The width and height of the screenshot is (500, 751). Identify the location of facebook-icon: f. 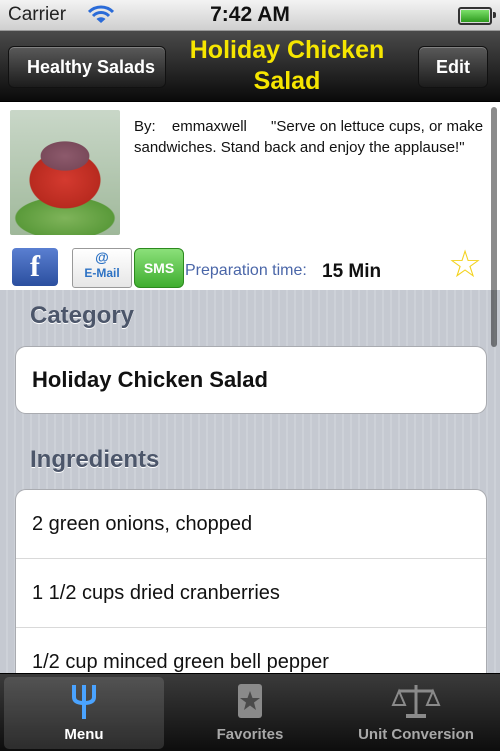
(35, 266).